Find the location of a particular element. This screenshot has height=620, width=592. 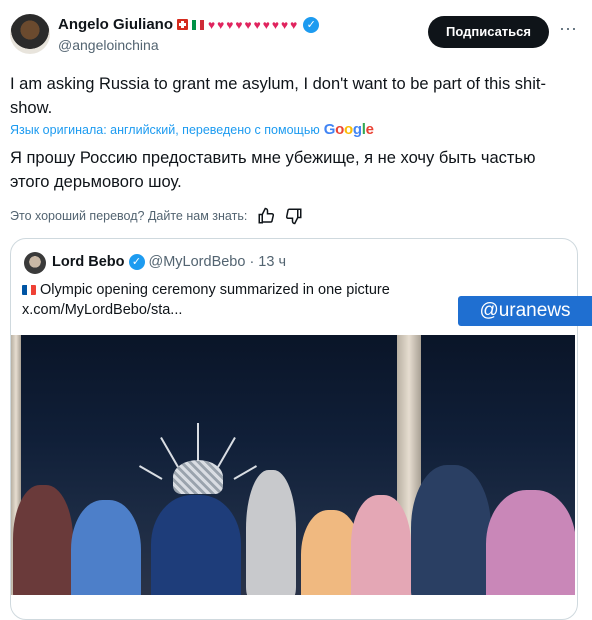

thumbs-down-icon is located at coordinates (294, 216).